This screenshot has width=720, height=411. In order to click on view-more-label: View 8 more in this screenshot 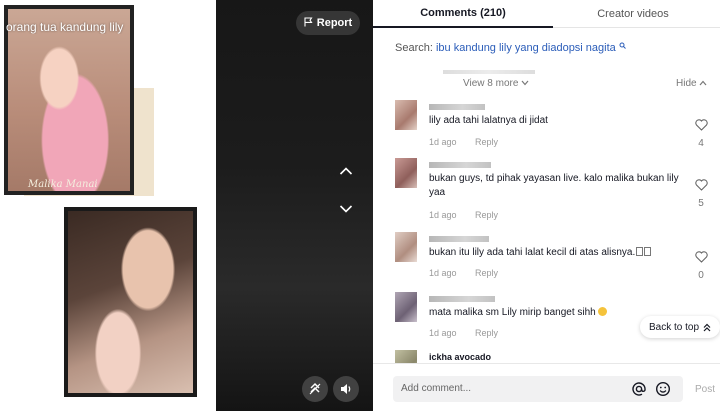, I will do `click(491, 83)`.